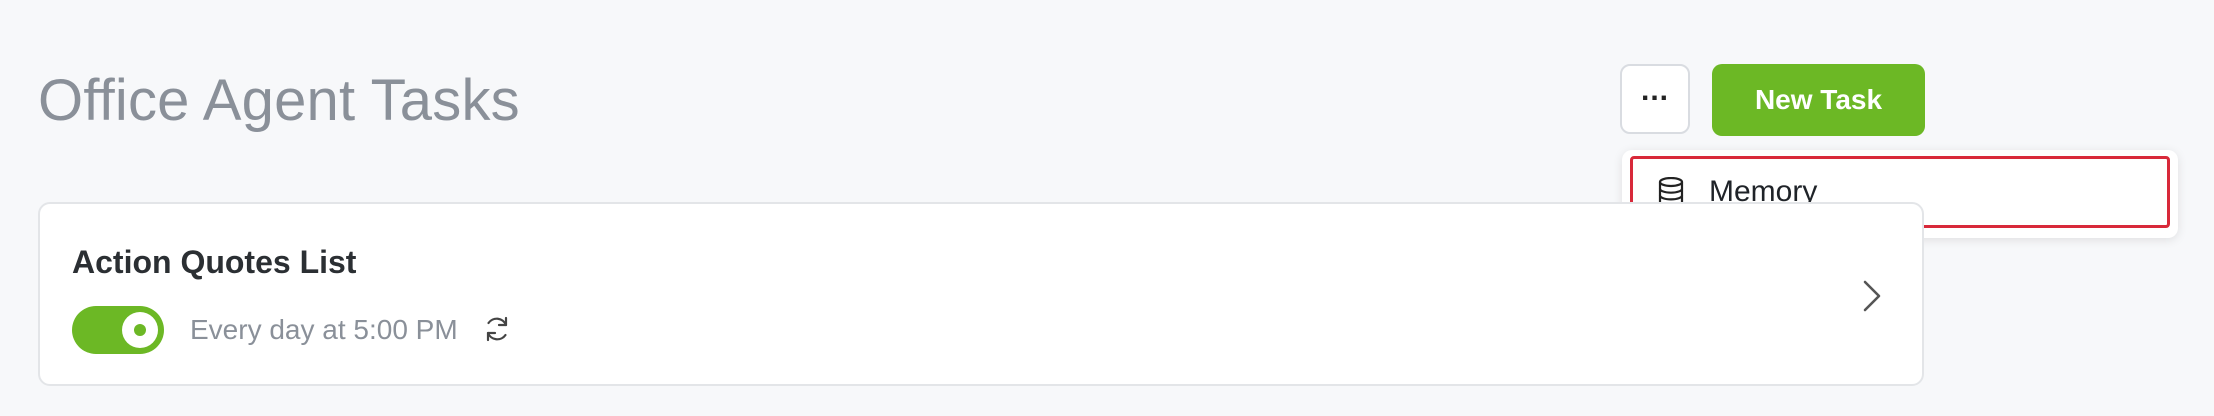 The width and height of the screenshot is (2214, 416). Describe the element at coordinates (497, 329) in the screenshot. I see `repeat-icon` at that location.